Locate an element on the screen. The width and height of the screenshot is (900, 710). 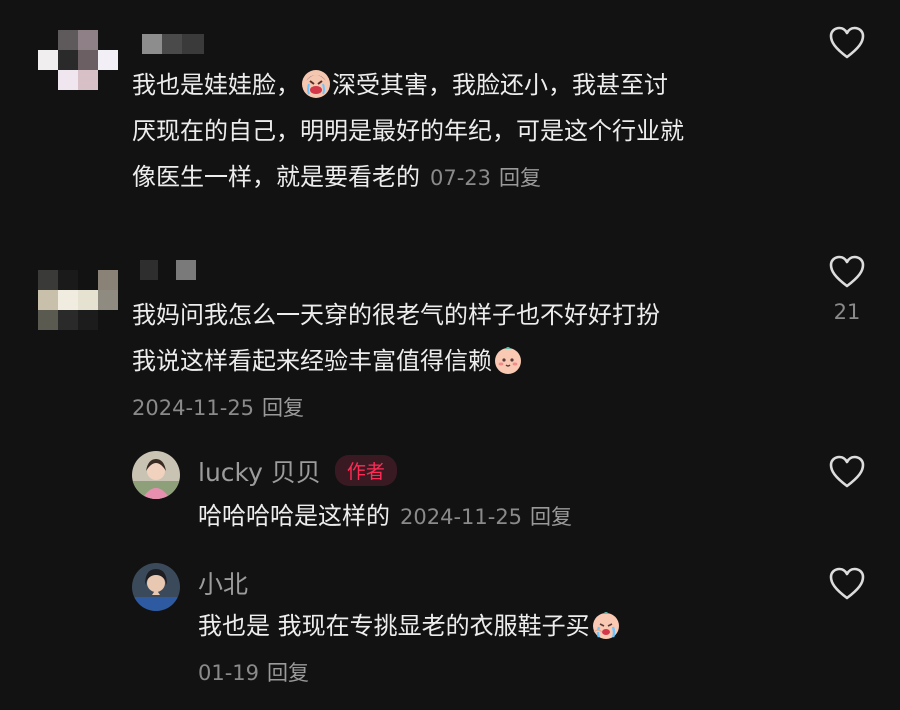
author-badge: 作者 is located at coordinates (365, 470).